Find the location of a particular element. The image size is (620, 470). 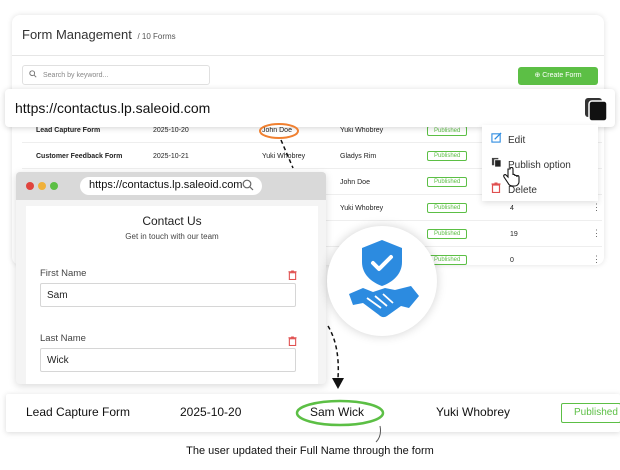

browser-url: https://contactus.lp.saleoid.com is located at coordinates (166, 185).